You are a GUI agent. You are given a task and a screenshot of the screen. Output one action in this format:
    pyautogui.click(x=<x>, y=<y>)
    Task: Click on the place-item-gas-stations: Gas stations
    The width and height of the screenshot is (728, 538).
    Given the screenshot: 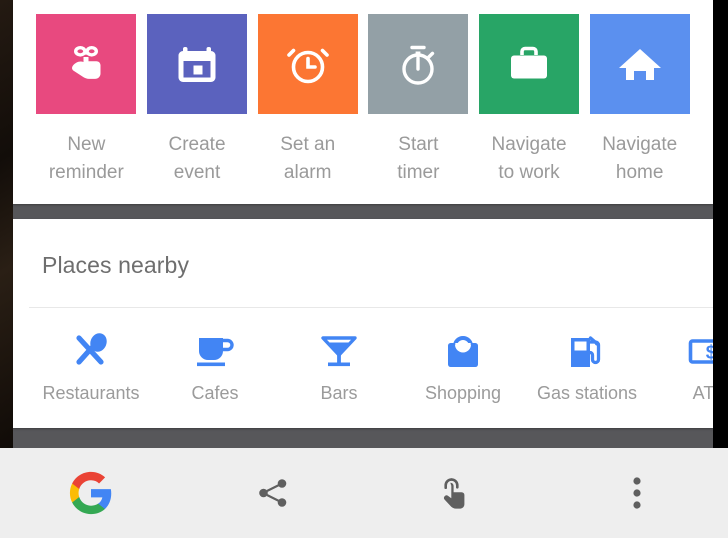 What is the action you would take?
    pyautogui.click(x=587, y=356)
    